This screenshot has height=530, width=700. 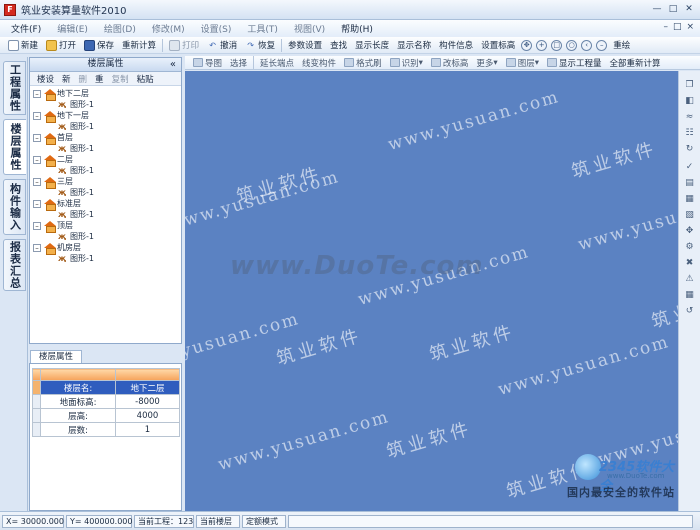 I want to click on floor-copy-button: 复制, so click(x=120, y=79).